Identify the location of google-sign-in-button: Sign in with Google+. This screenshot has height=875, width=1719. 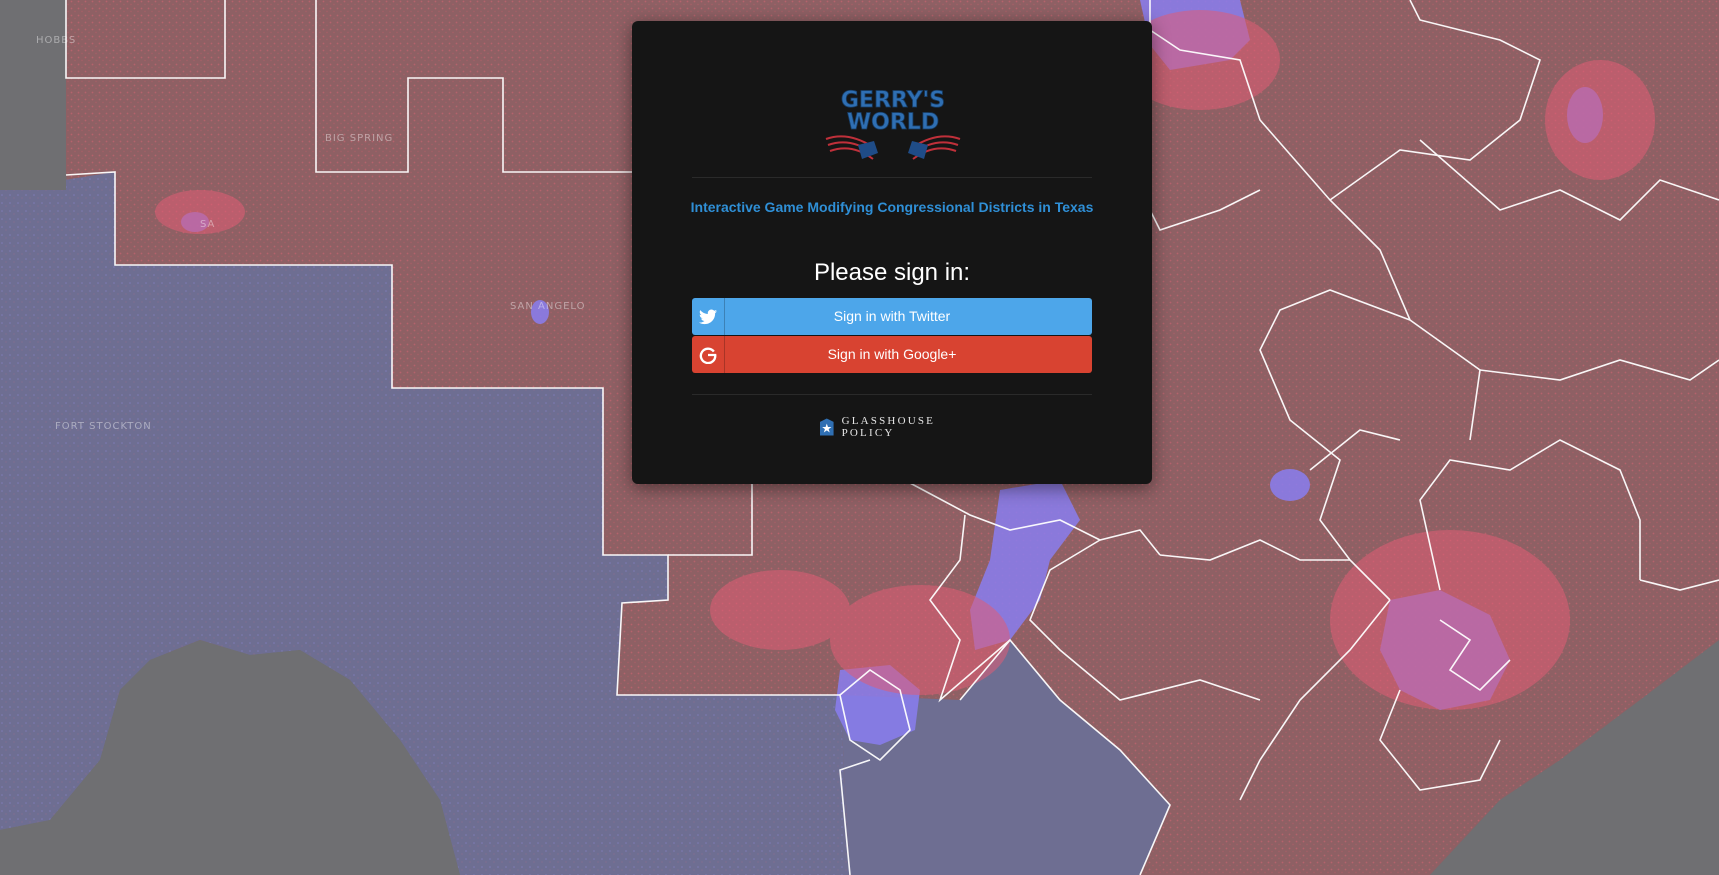
(892, 354).